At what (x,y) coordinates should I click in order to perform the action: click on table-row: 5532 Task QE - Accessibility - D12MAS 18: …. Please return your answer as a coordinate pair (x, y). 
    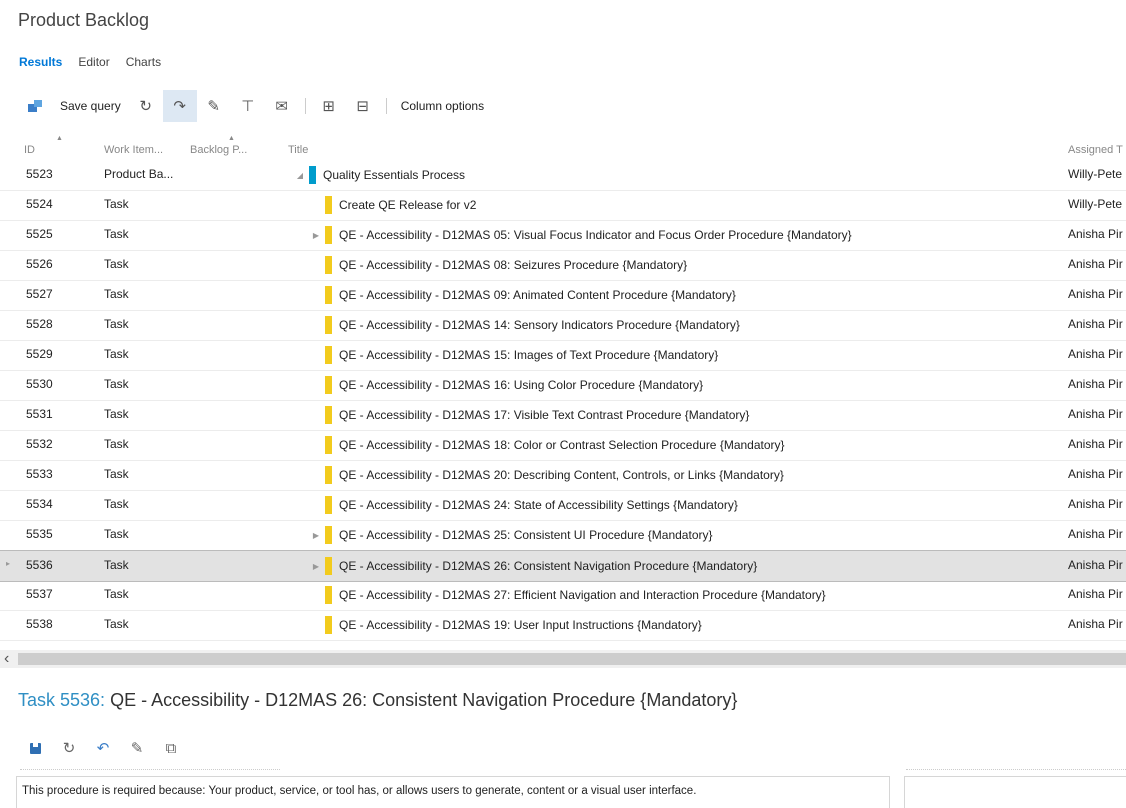
    Looking at the image, I should click on (563, 445).